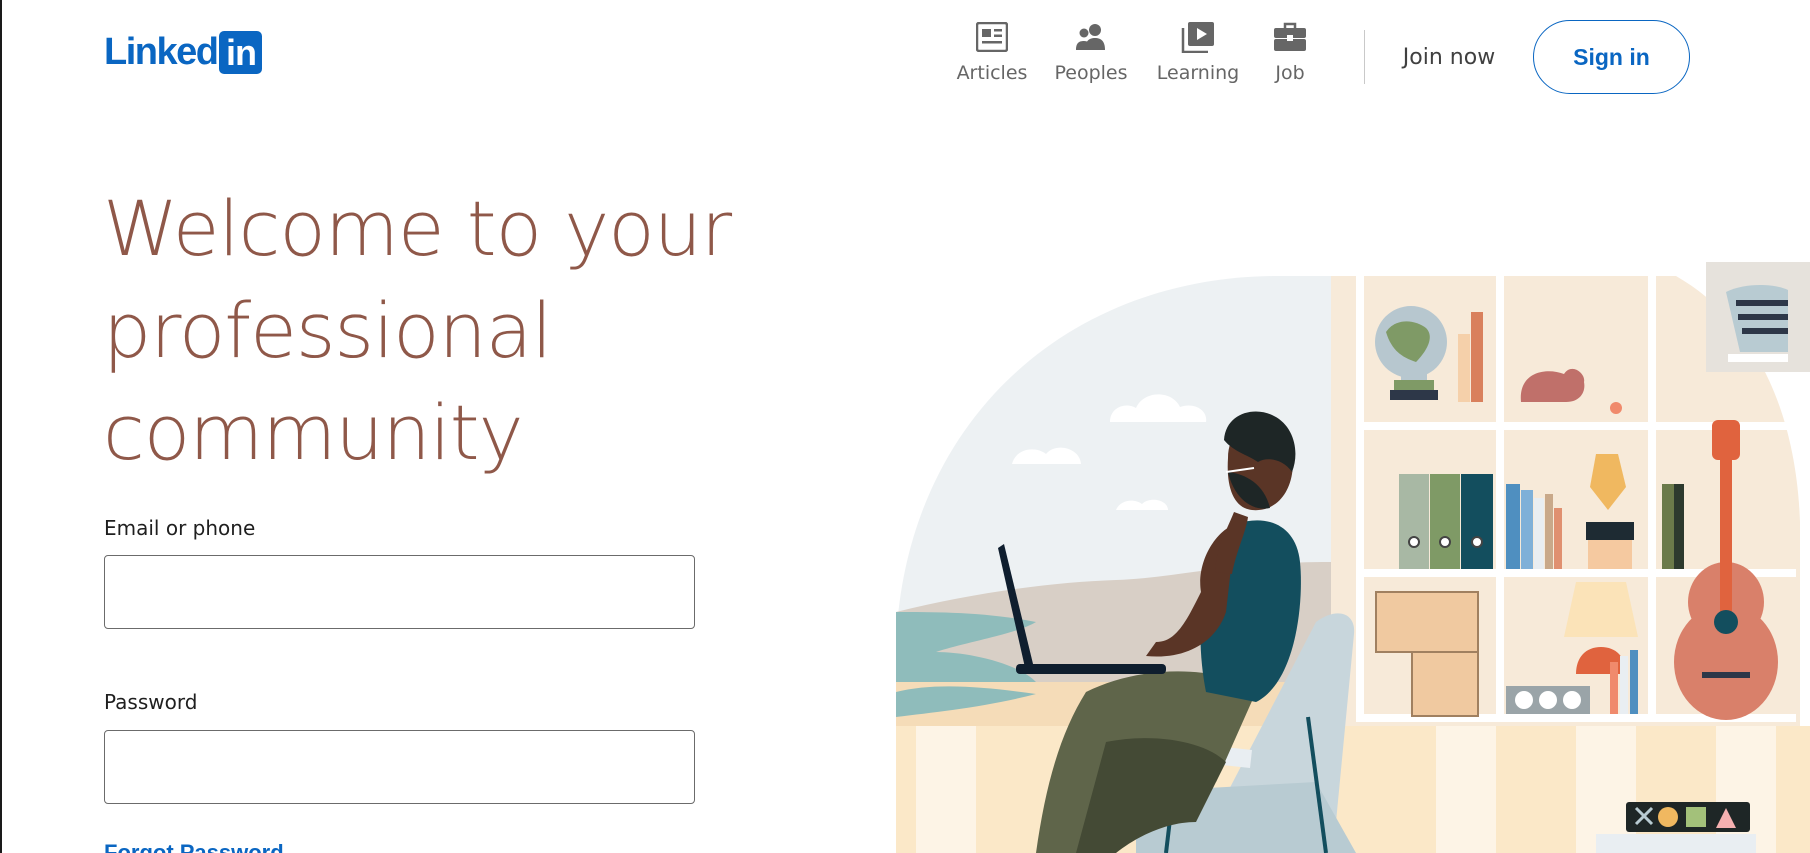  What do you see at coordinates (180, 528) in the screenshot?
I see `email-label: Email or phone` at bounding box center [180, 528].